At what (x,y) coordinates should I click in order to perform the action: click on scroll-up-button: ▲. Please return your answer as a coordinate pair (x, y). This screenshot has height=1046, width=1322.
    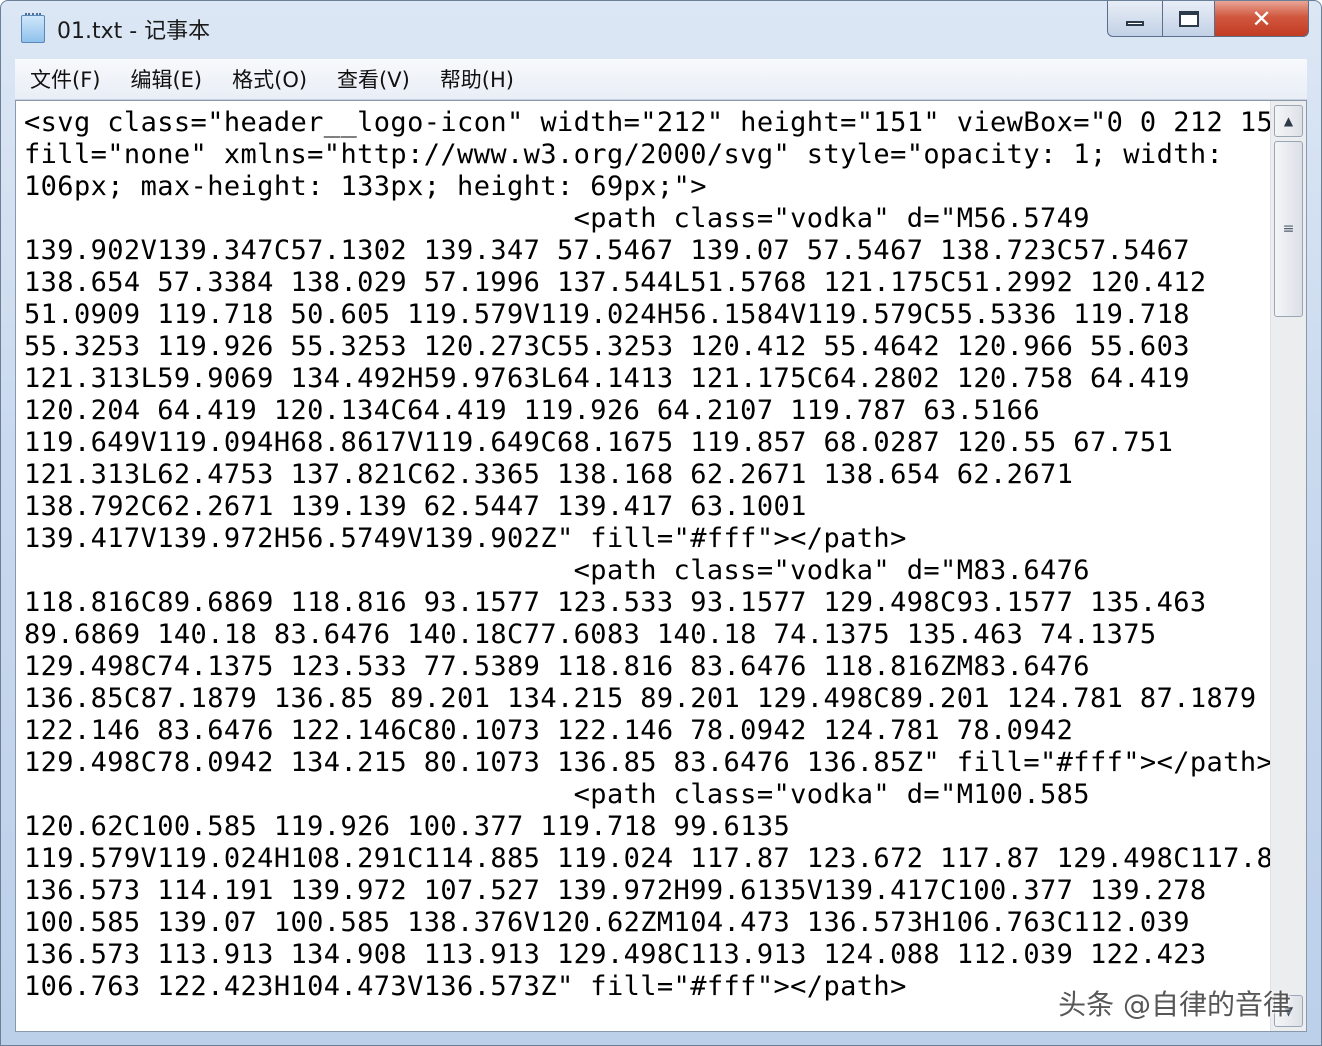
    Looking at the image, I should click on (1288, 121).